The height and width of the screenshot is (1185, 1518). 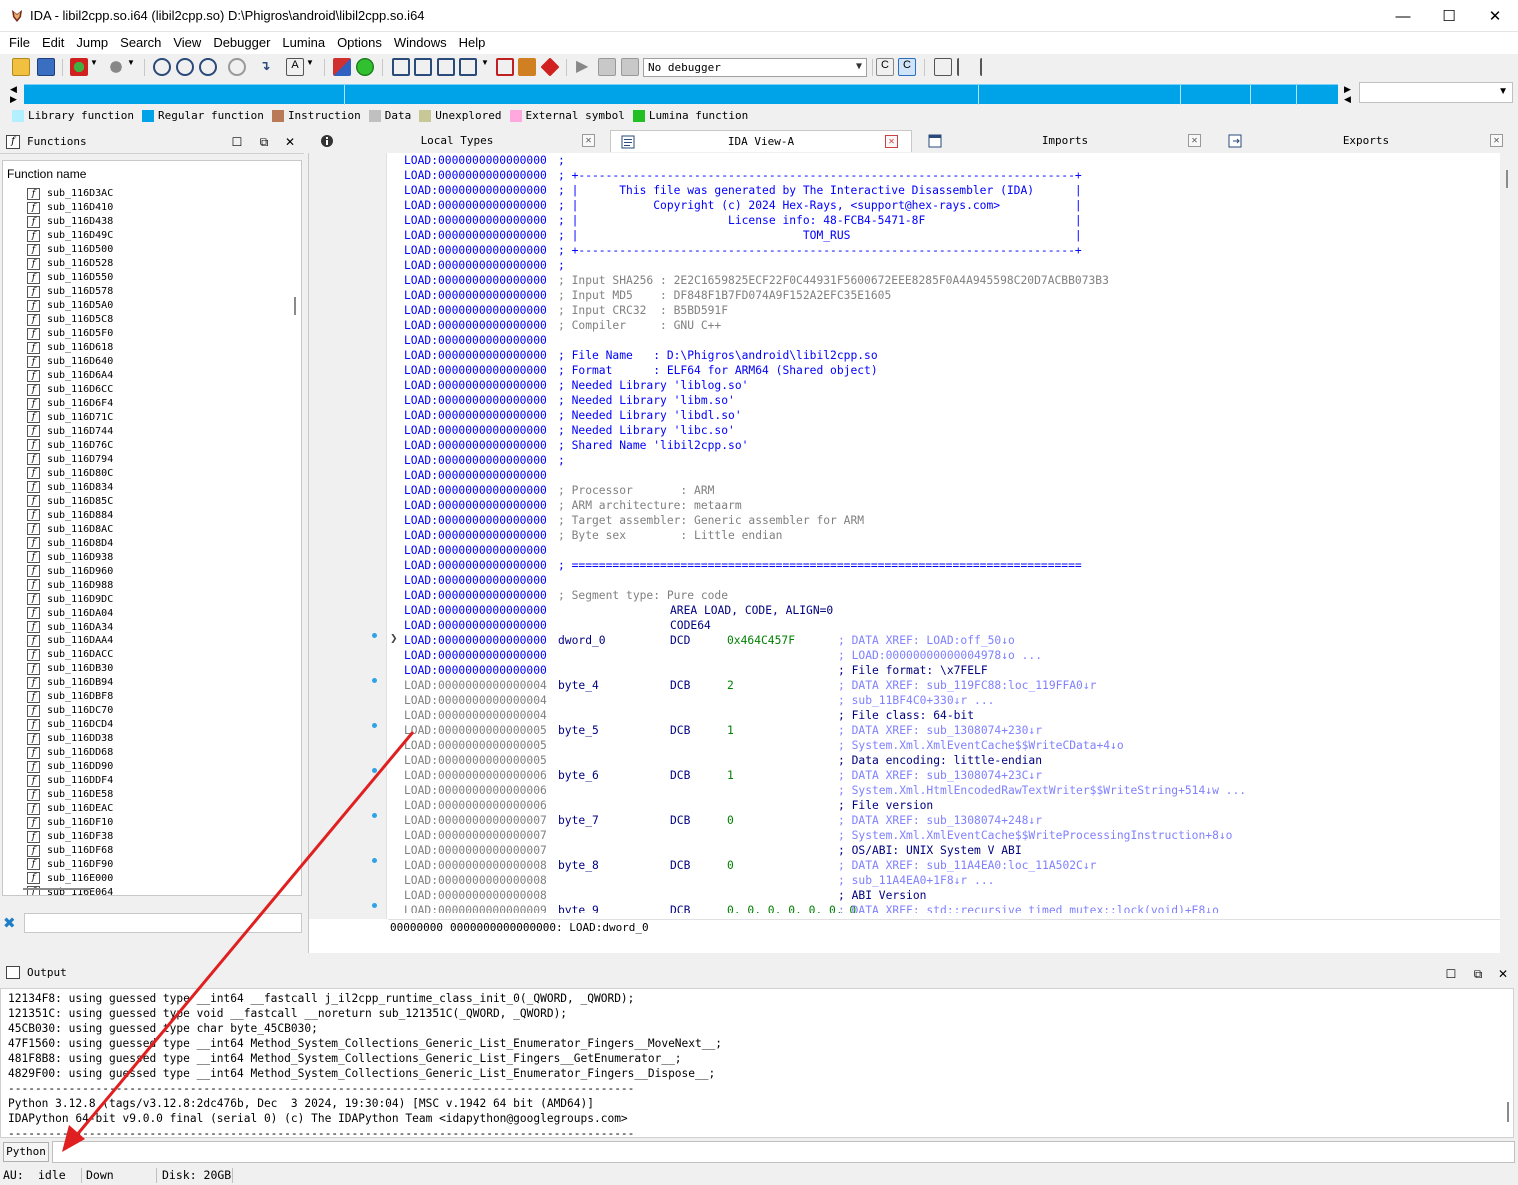 I want to click on function-list-item: f sub_116DB30, so click(x=70, y=669).